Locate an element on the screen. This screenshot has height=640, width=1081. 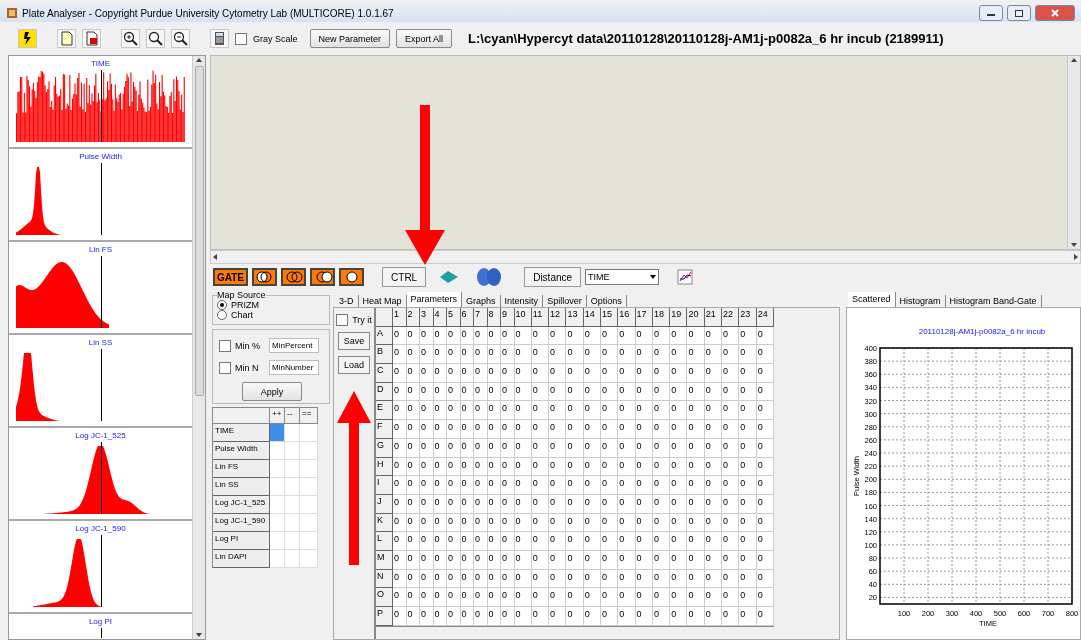
maximize-button is located at coordinates (1019, 13).